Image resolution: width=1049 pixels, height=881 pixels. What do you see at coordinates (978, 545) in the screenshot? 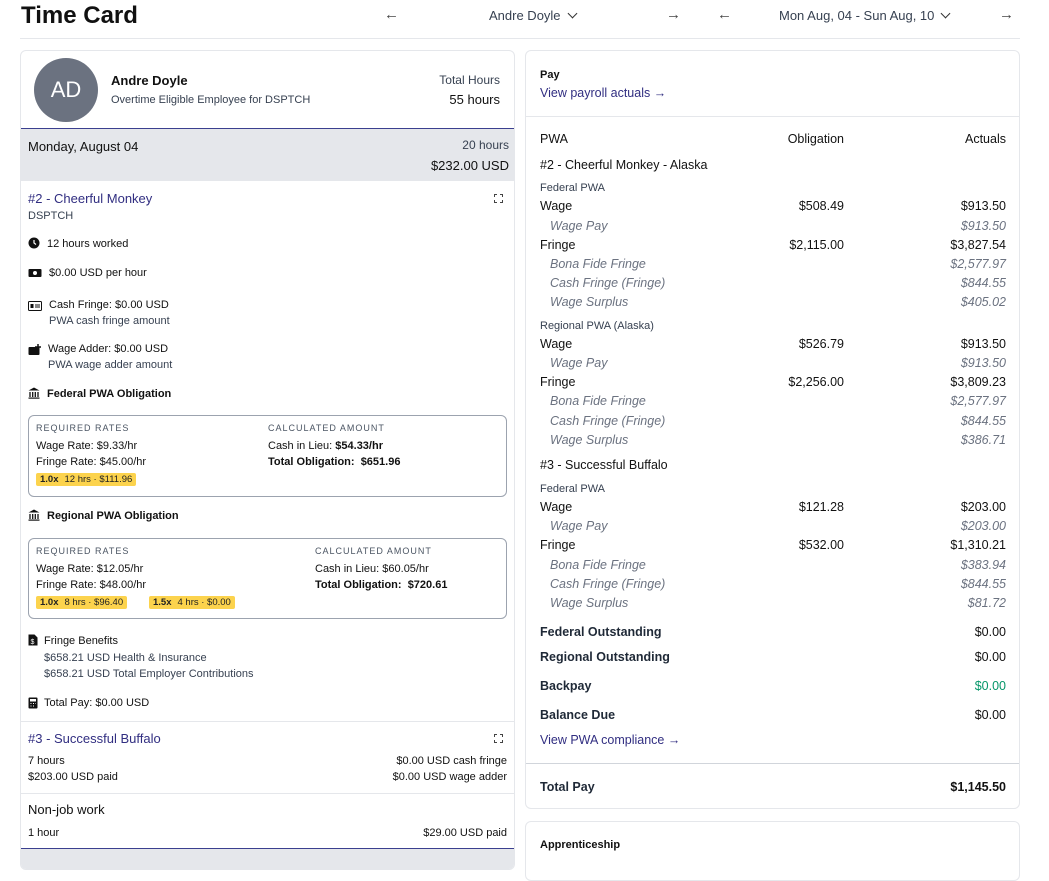
I see `fringe-actual: $1,310.21` at bounding box center [978, 545].